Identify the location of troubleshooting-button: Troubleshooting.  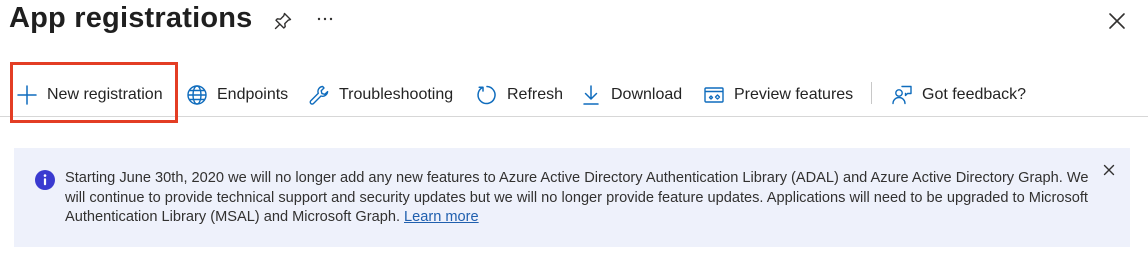
(380, 95).